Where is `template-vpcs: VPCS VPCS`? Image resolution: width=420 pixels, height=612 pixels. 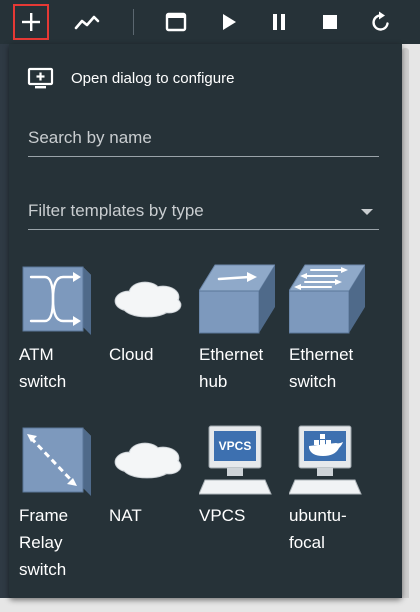 template-vpcs: VPCS VPCS is located at coordinates (241, 476).